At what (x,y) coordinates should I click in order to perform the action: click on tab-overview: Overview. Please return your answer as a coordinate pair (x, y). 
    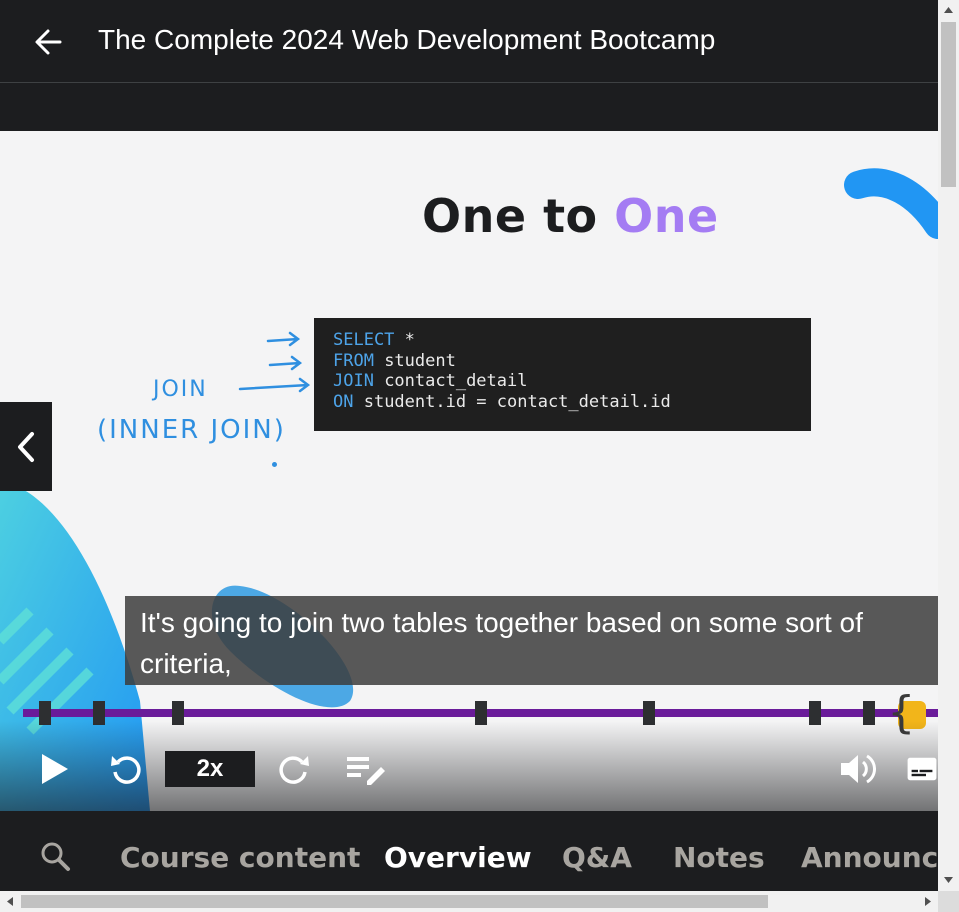
    Looking at the image, I should click on (458, 857).